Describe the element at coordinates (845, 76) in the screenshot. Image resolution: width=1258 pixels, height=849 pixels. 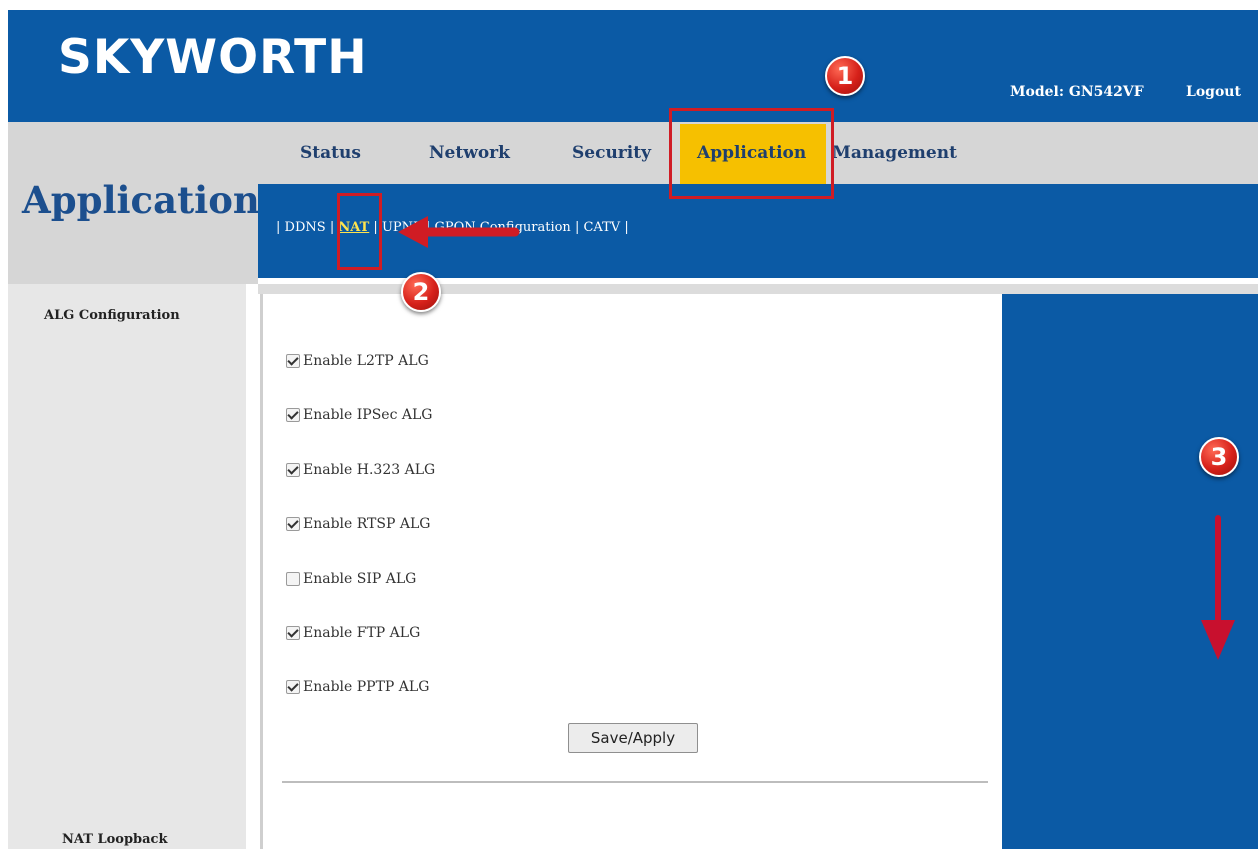
I see `step-badge-1: 1` at that location.